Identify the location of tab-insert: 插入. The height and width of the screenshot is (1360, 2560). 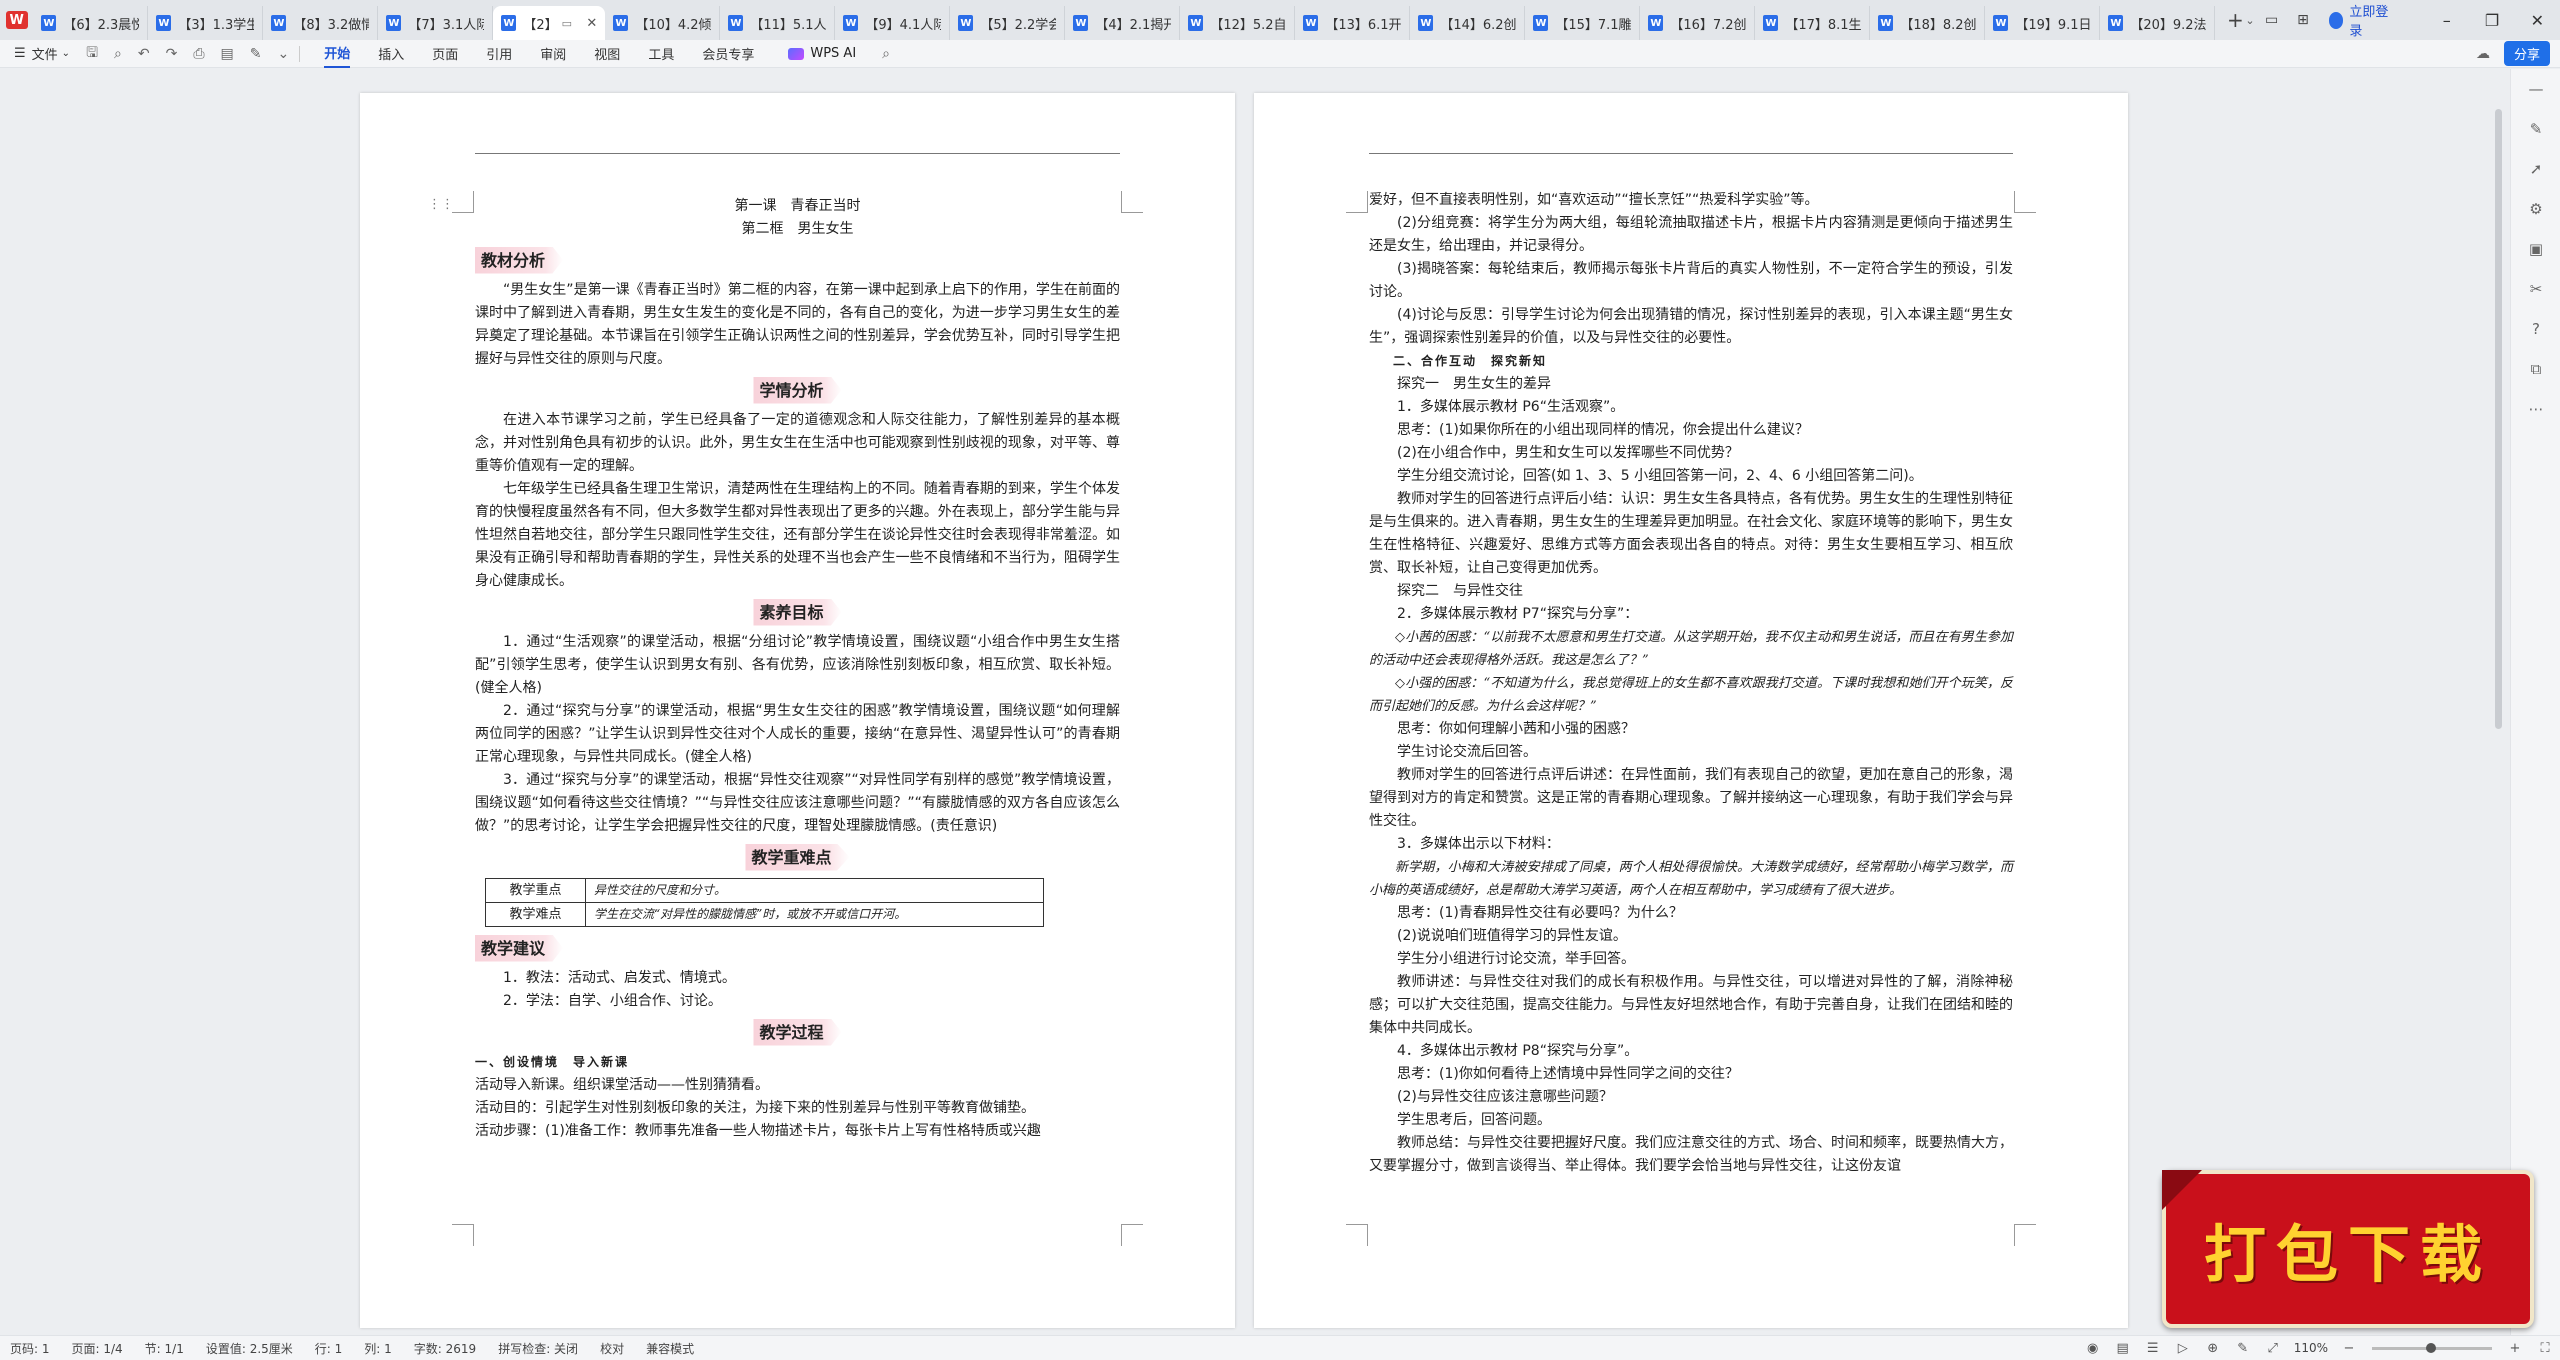
(391, 54).